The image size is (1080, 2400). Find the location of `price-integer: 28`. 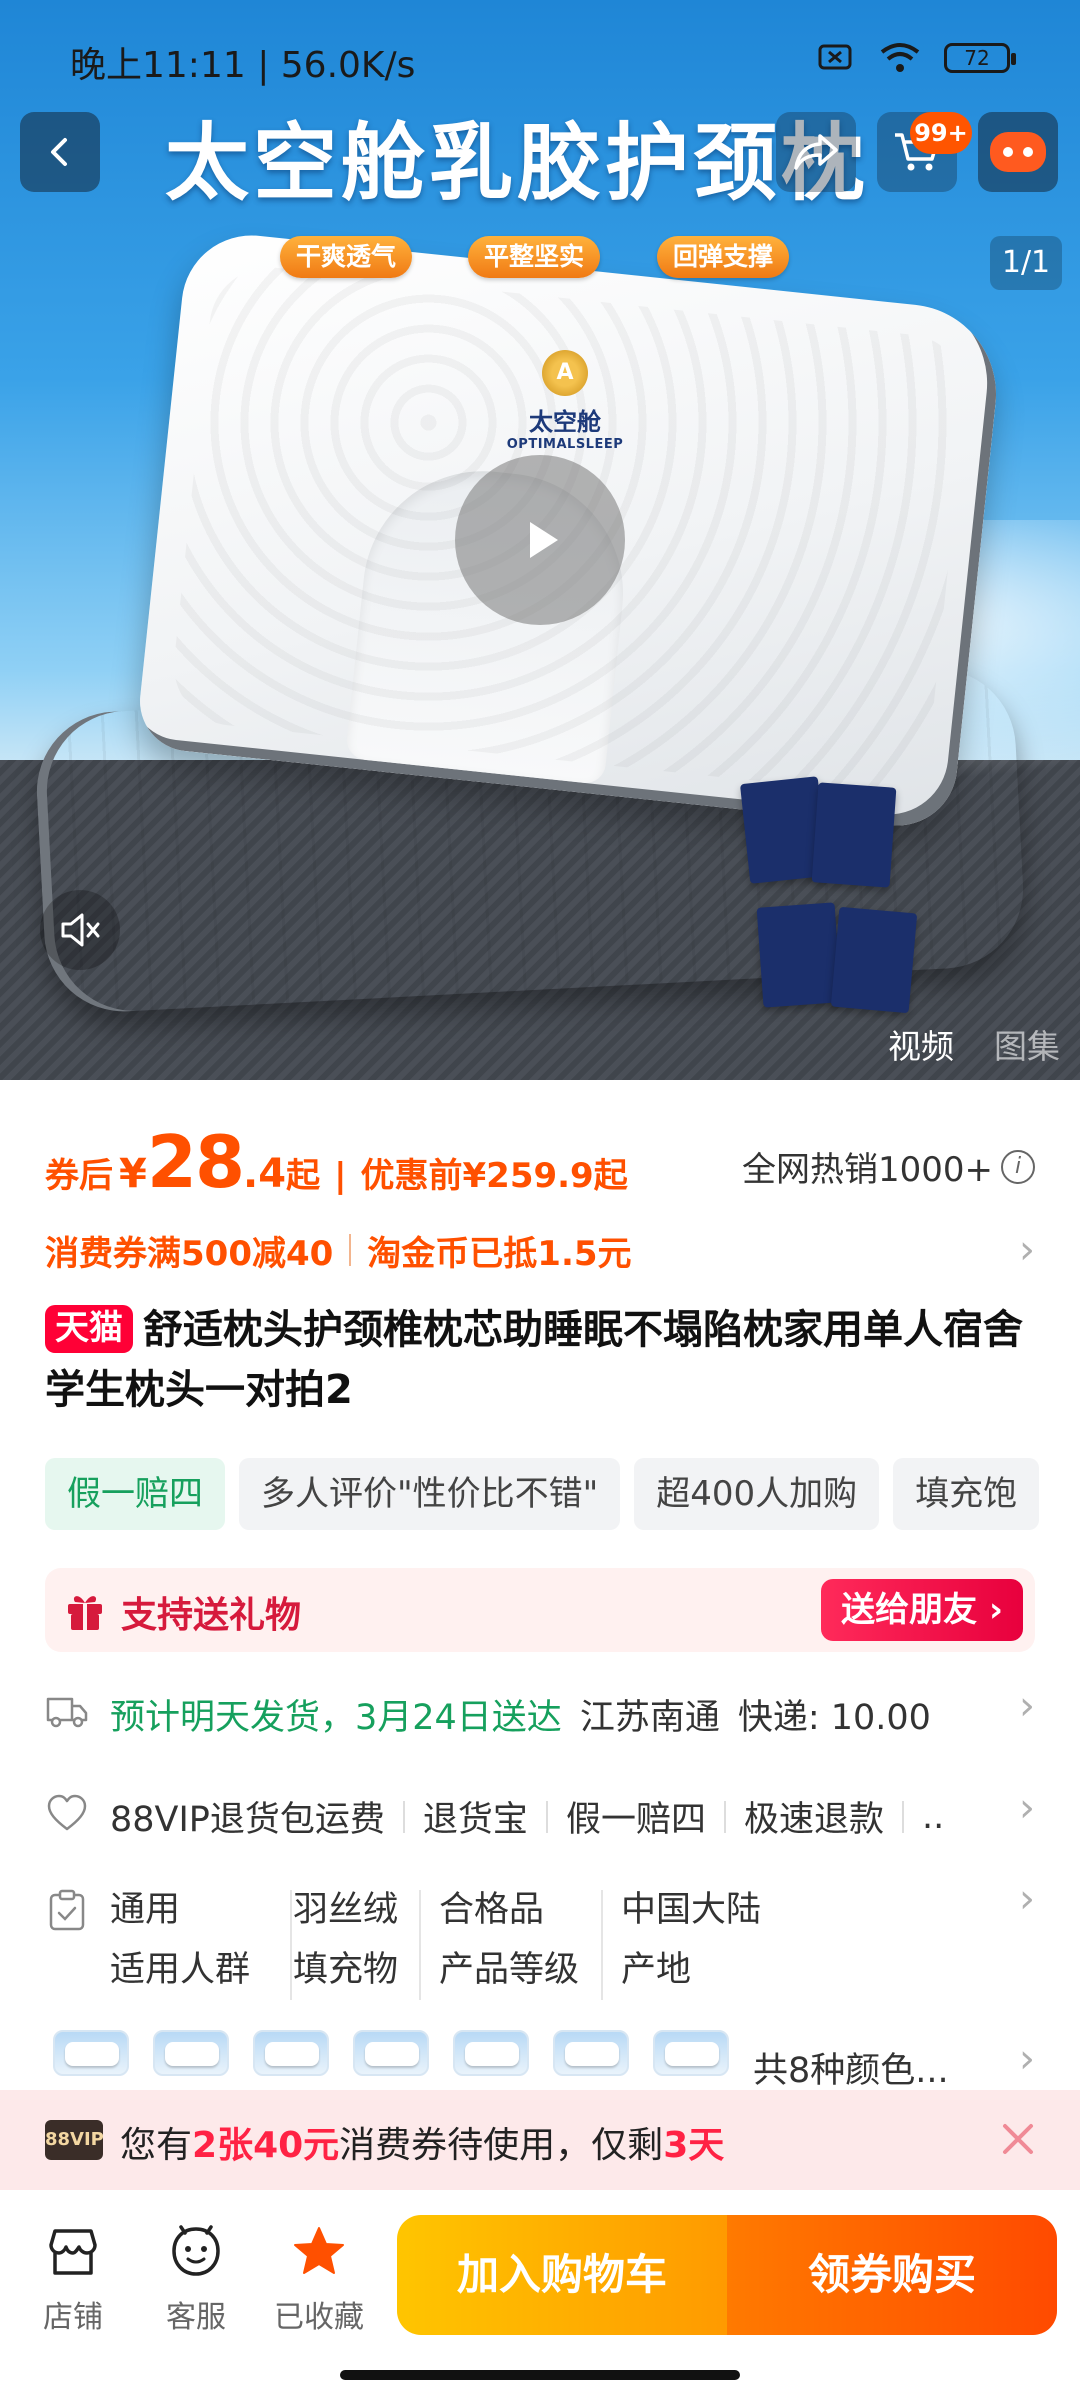

price-integer: 28 is located at coordinates (195, 1162).